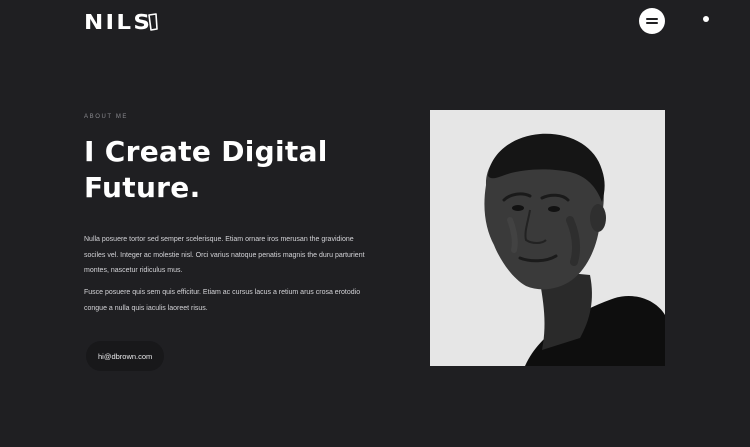 The height and width of the screenshot is (447, 750). What do you see at coordinates (706, 19) in the screenshot?
I see `cursor-dot-icon` at bounding box center [706, 19].